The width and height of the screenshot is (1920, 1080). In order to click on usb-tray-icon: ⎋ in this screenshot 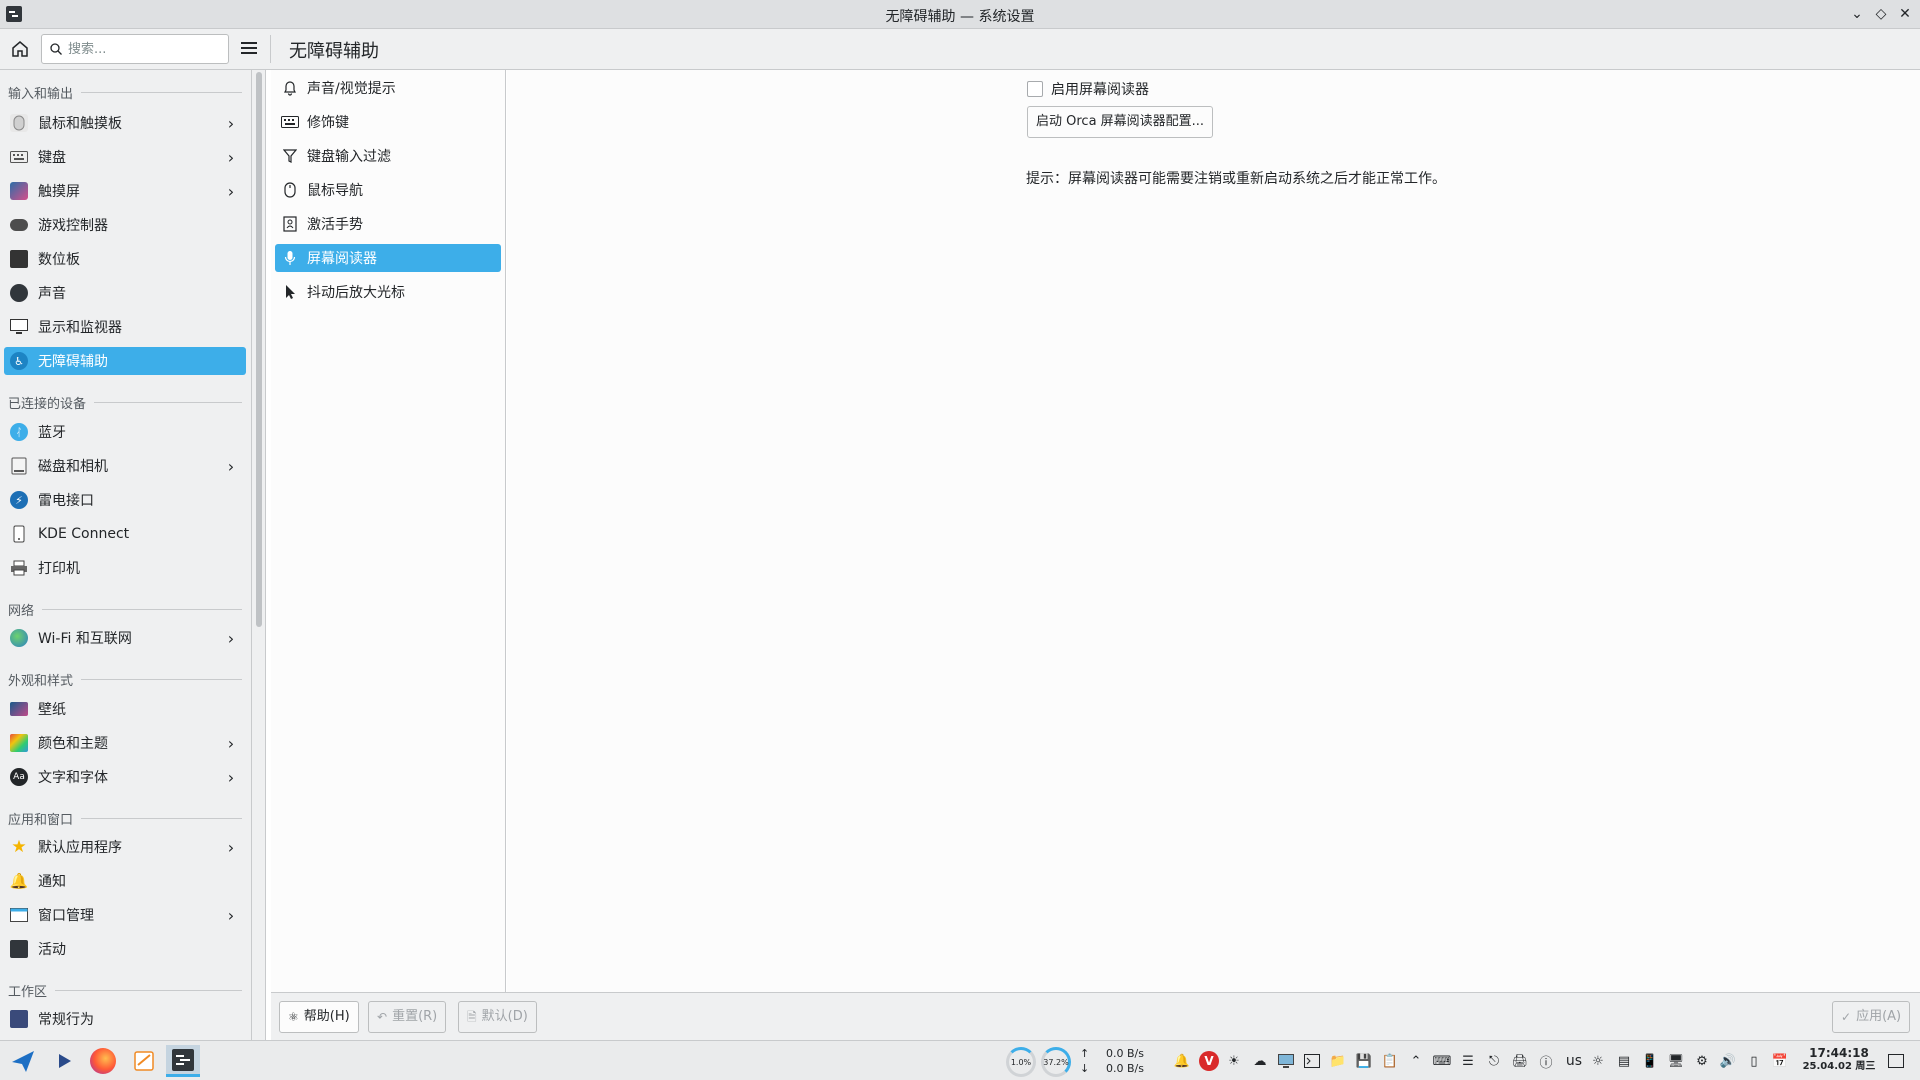, I will do `click(1494, 1061)`.